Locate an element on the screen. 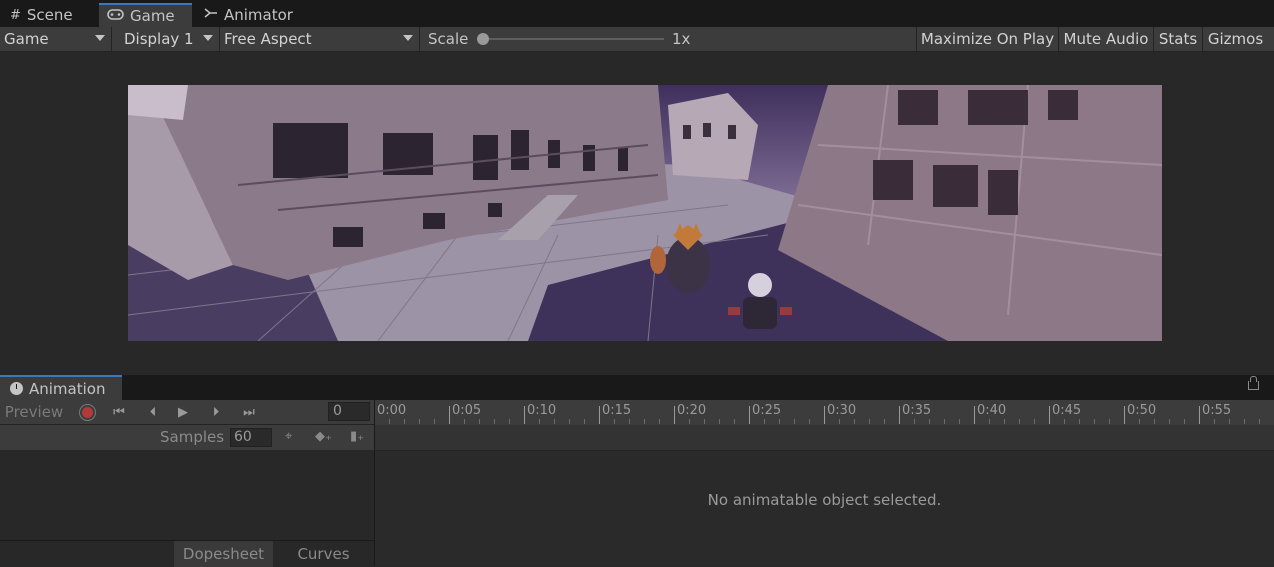  scale-slider-track is located at coordinates (573, 39).